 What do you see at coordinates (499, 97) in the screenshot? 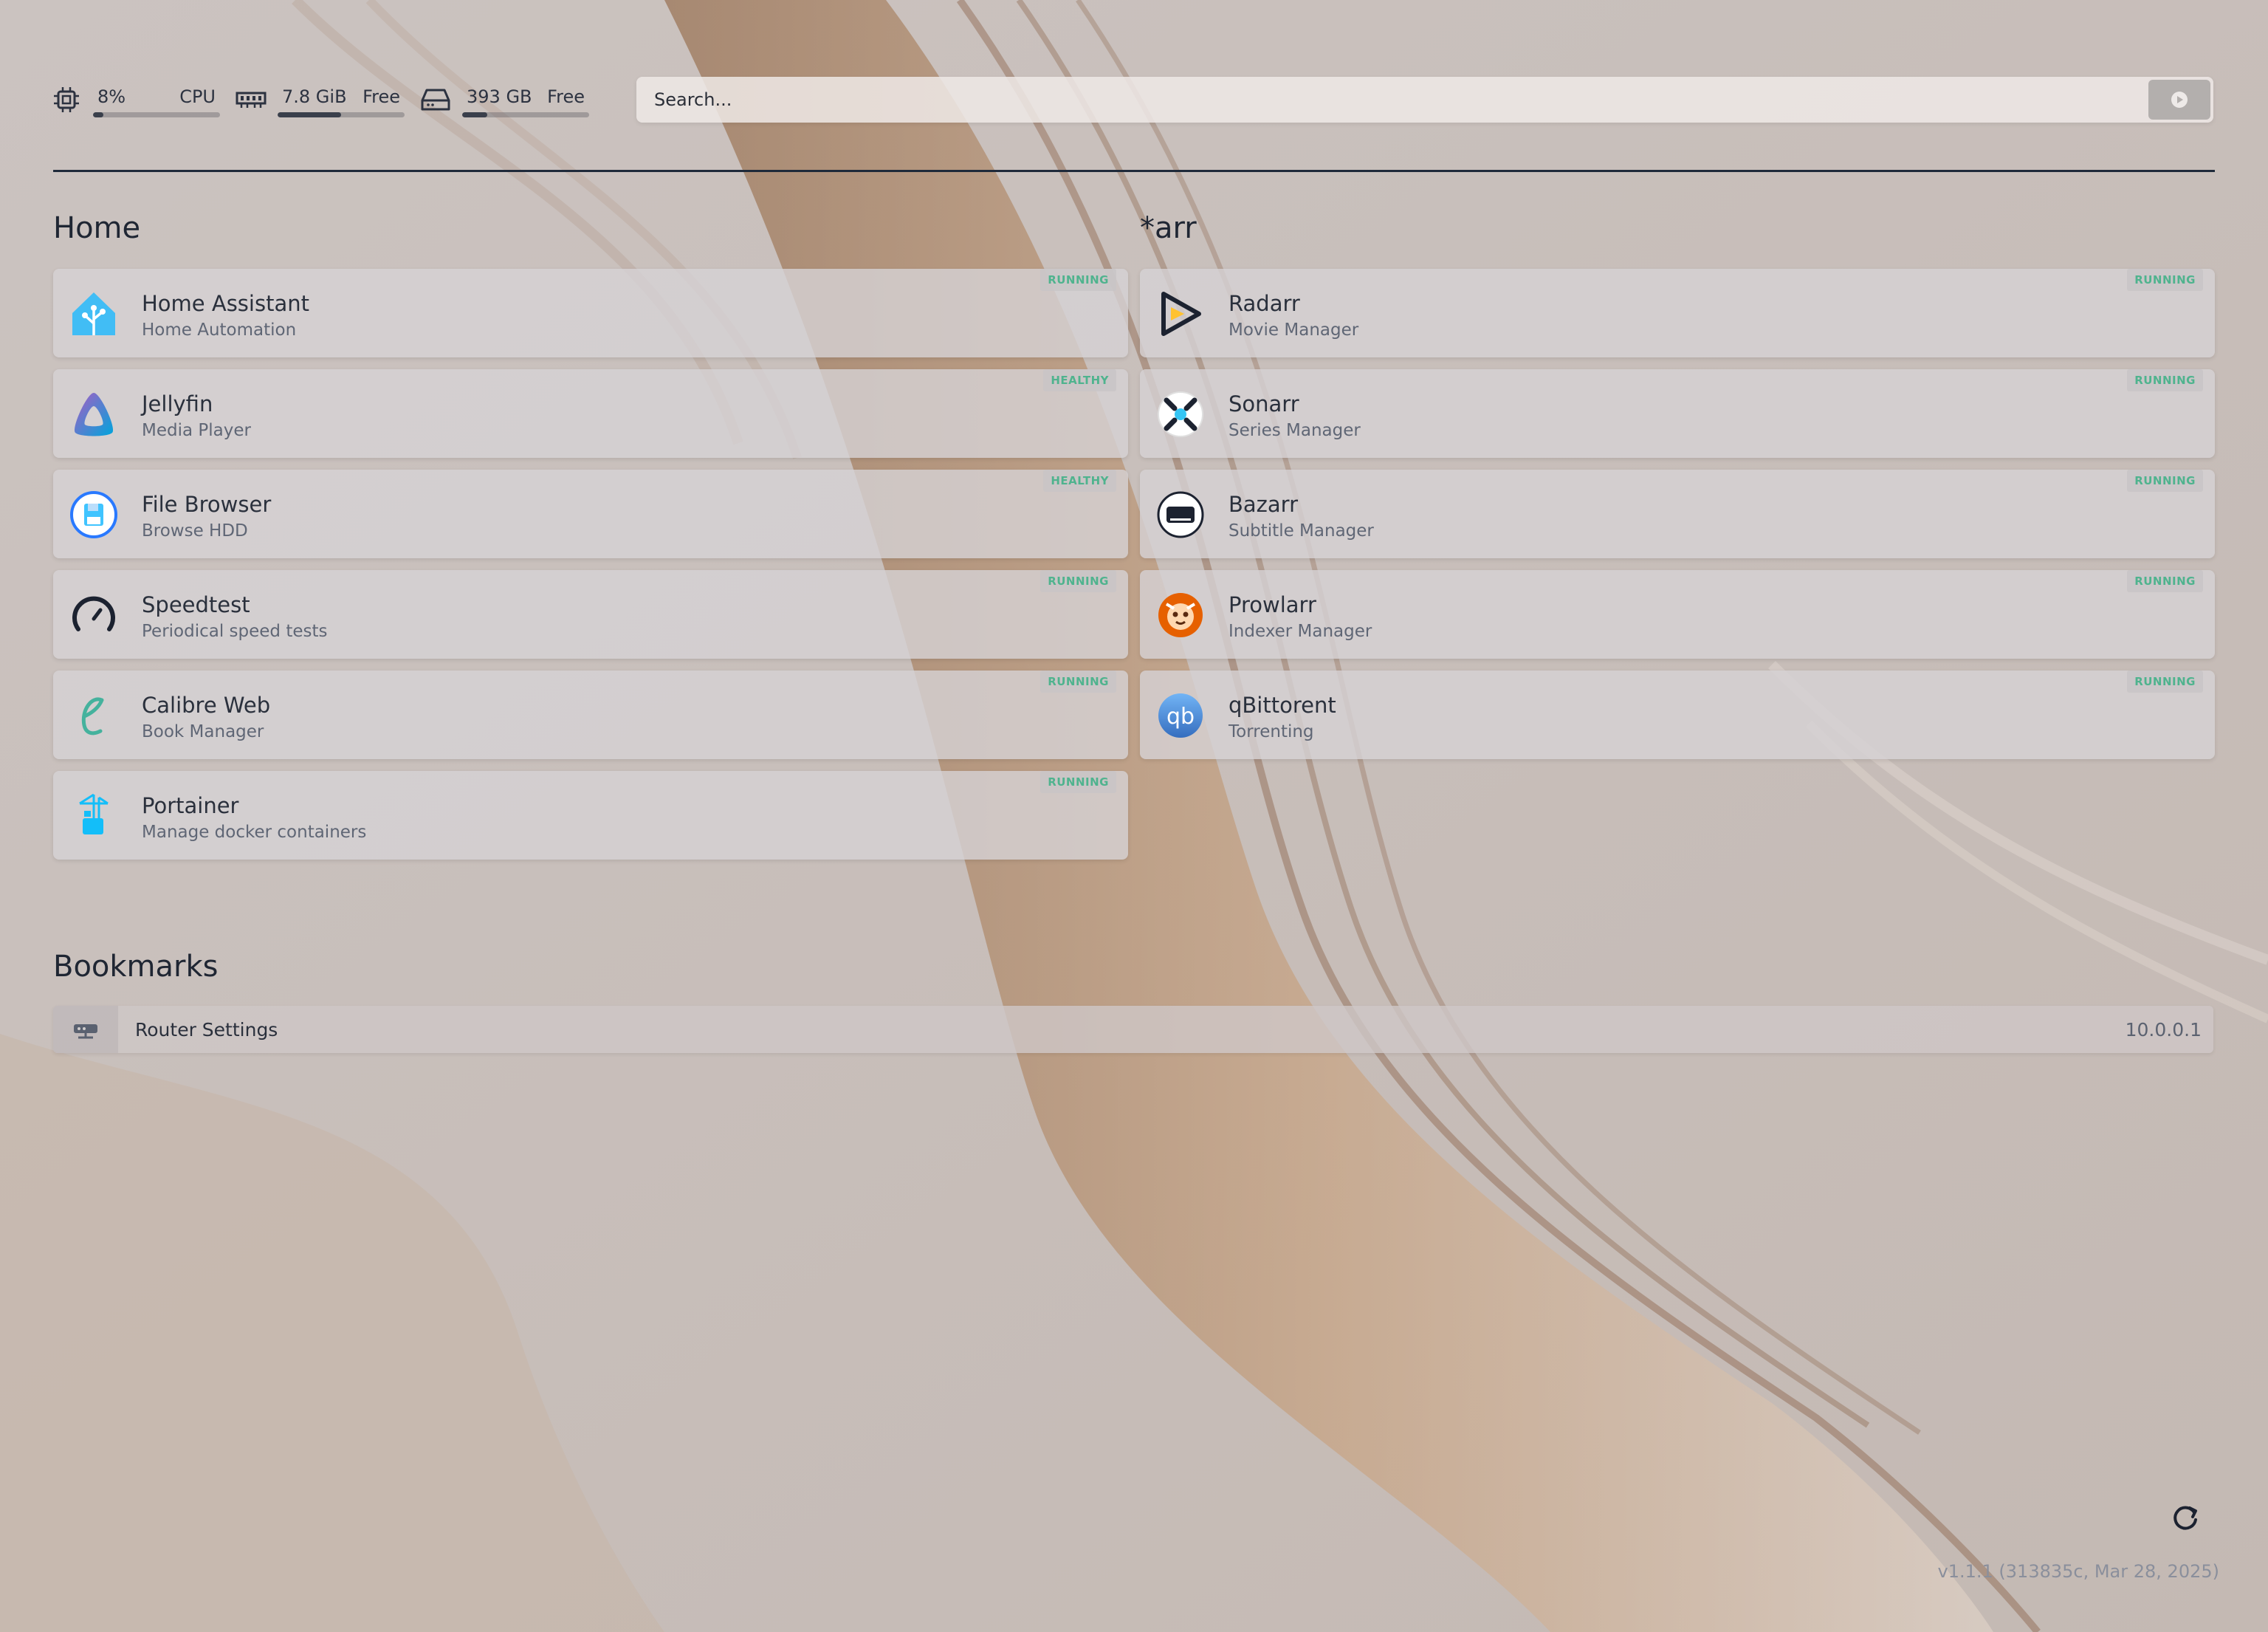
I see `disk-value: 393 GB` at bounding box center [499, 97].